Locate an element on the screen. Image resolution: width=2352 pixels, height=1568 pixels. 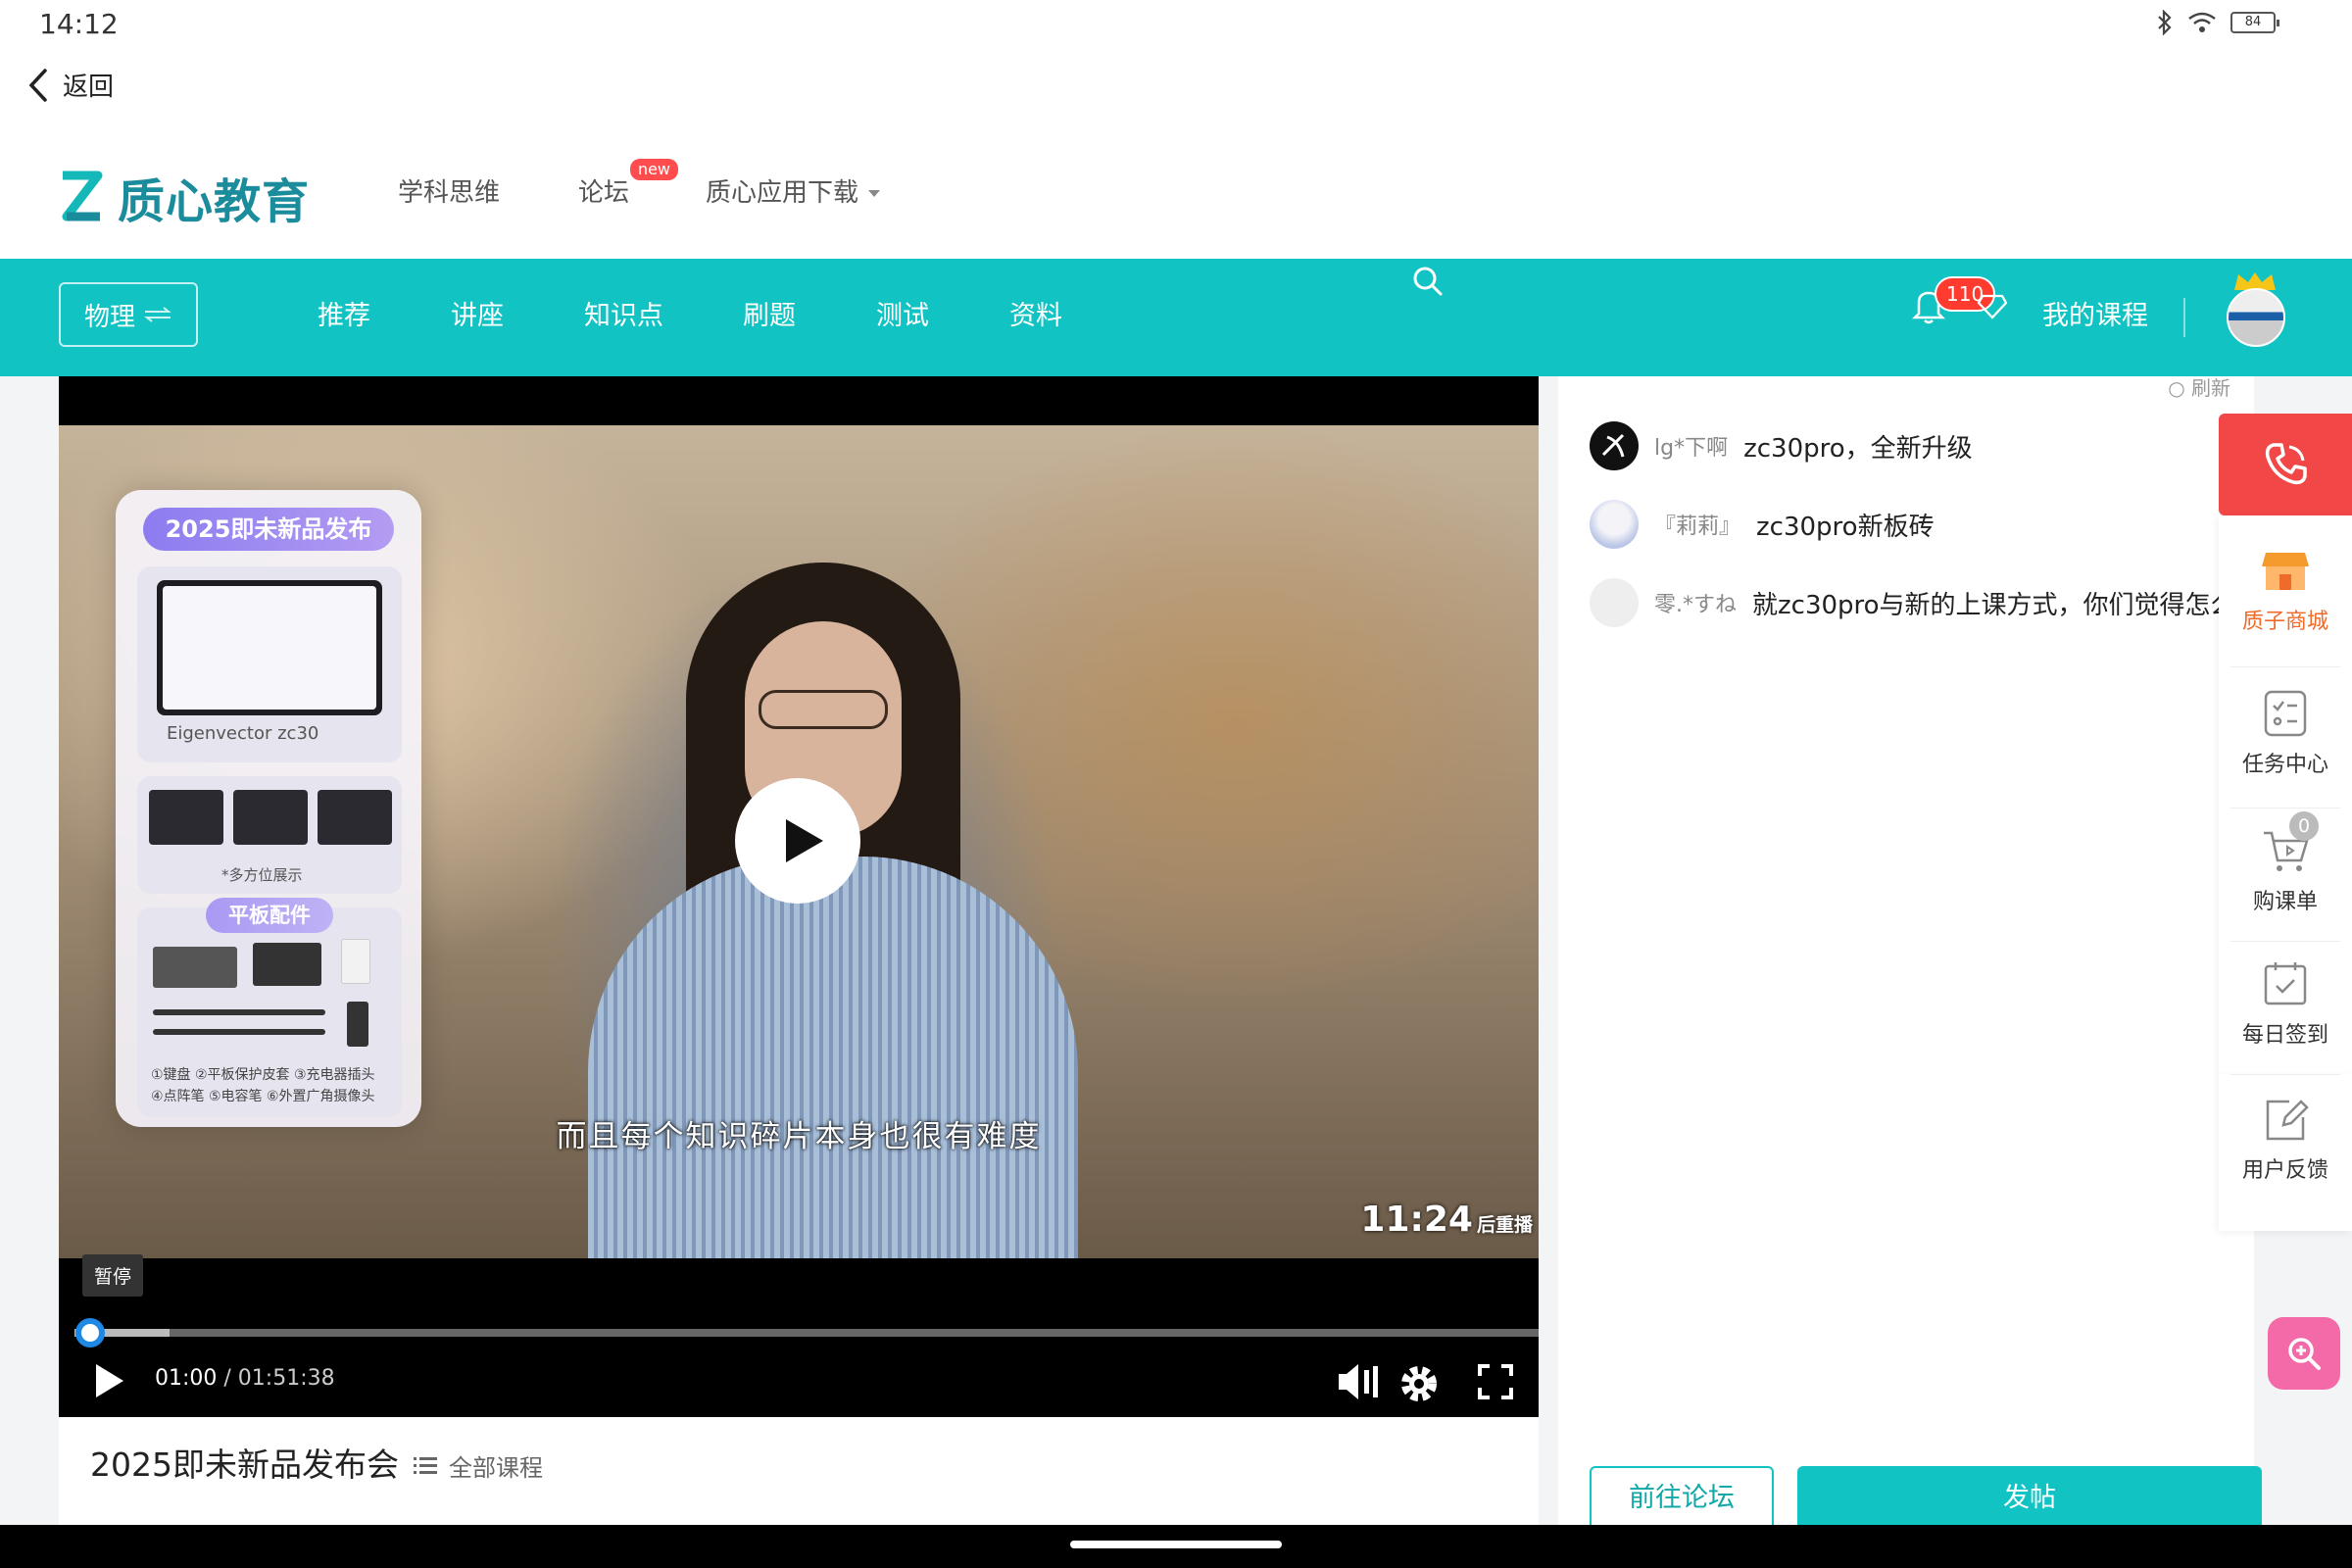
task-center-button: 任务中心 is located at coordinates (2285, 733).